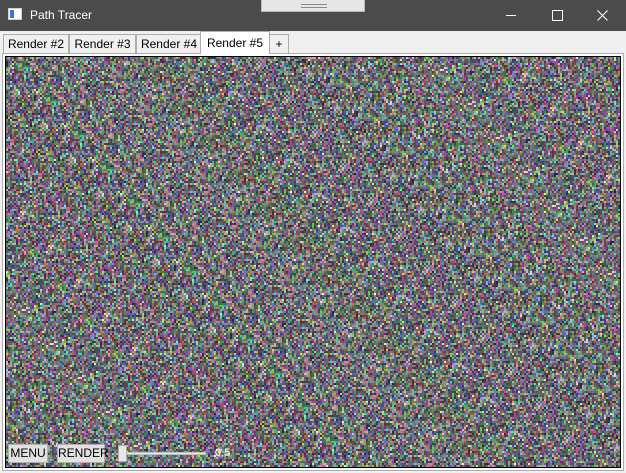  I want to click on tab-render-4: Render #4, so click(169, 43).